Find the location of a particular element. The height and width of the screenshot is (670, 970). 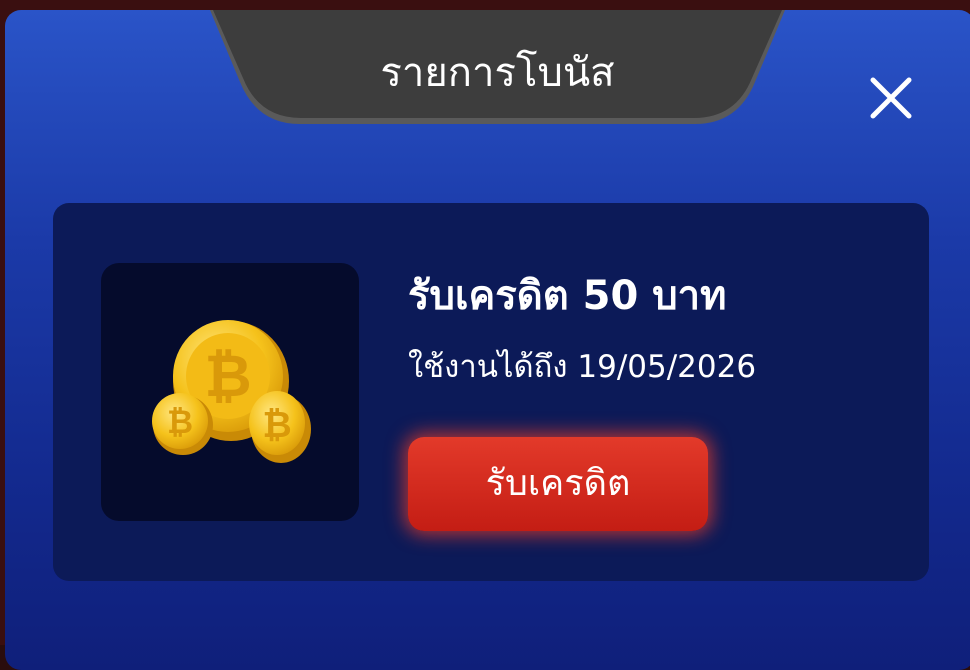

bonus-expiry-date: ใช้งานได้ถึง 19/05/2026 is located at coordinates (582, 367).